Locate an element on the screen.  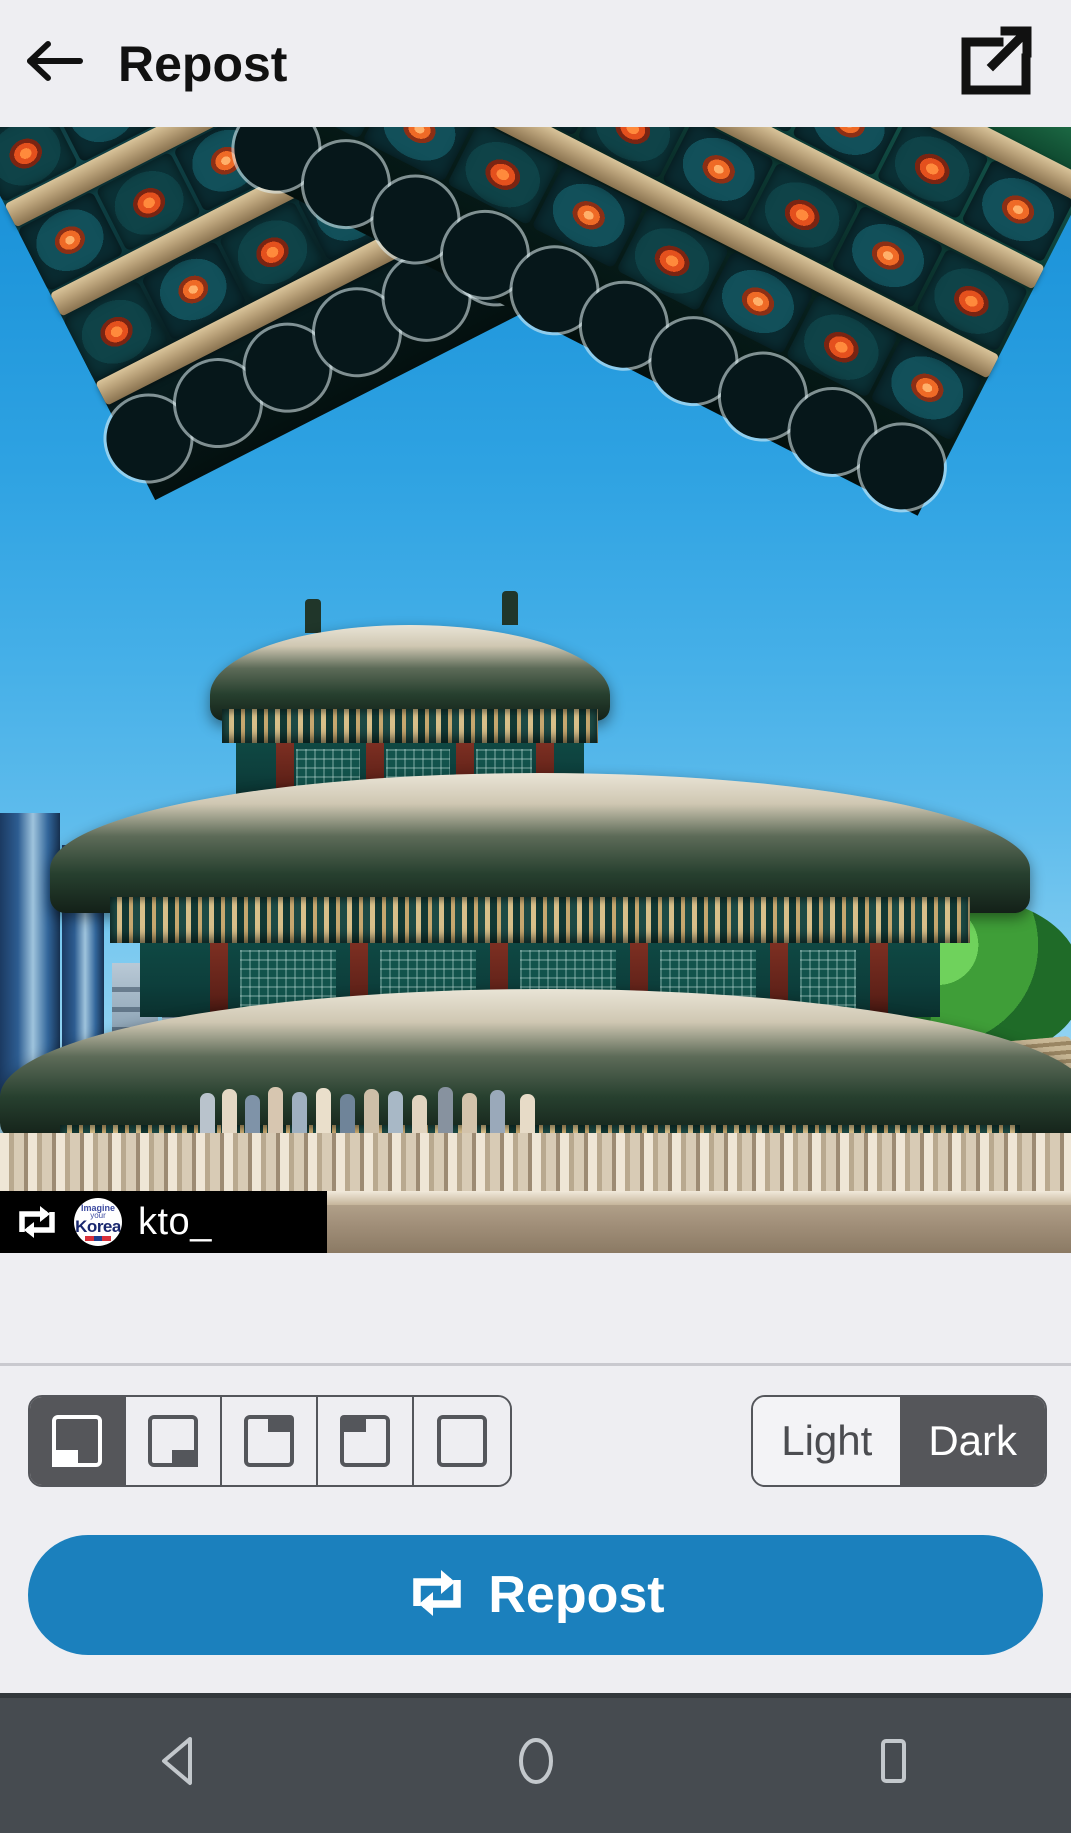
nav-home-button is located at coordinates (536, 1763).